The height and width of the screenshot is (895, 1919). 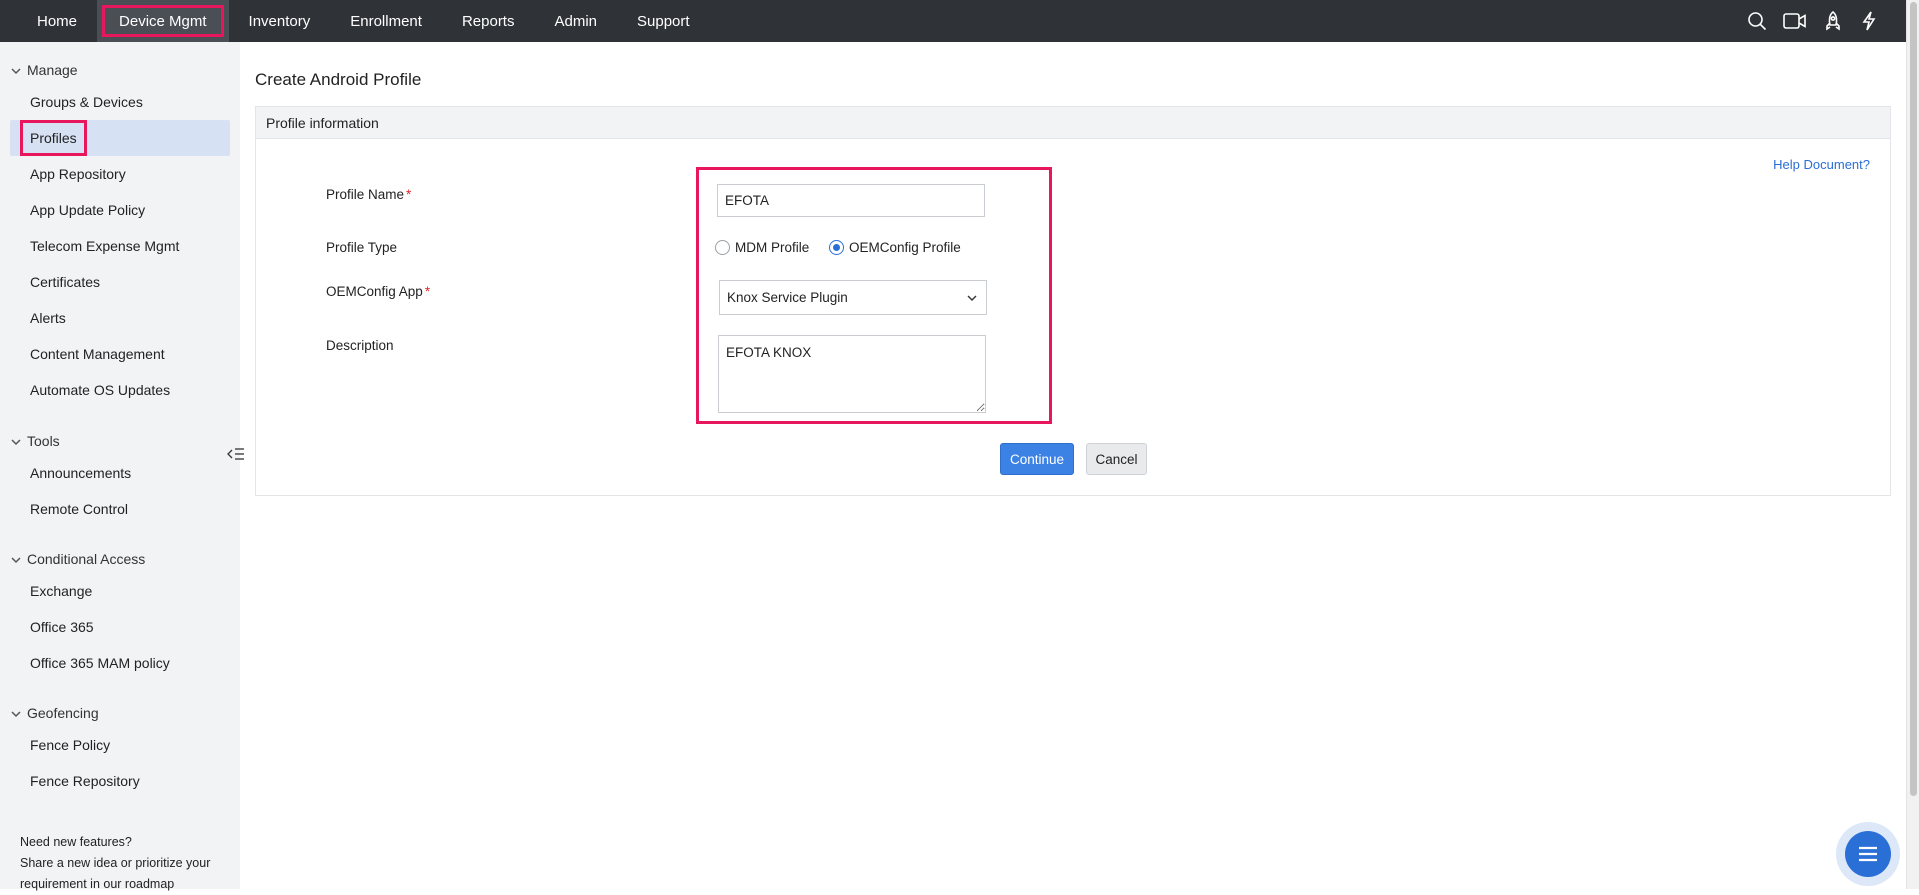 I want to click on oemconfig-app-label: OEMConfig App *, so click(x=378, y=291).